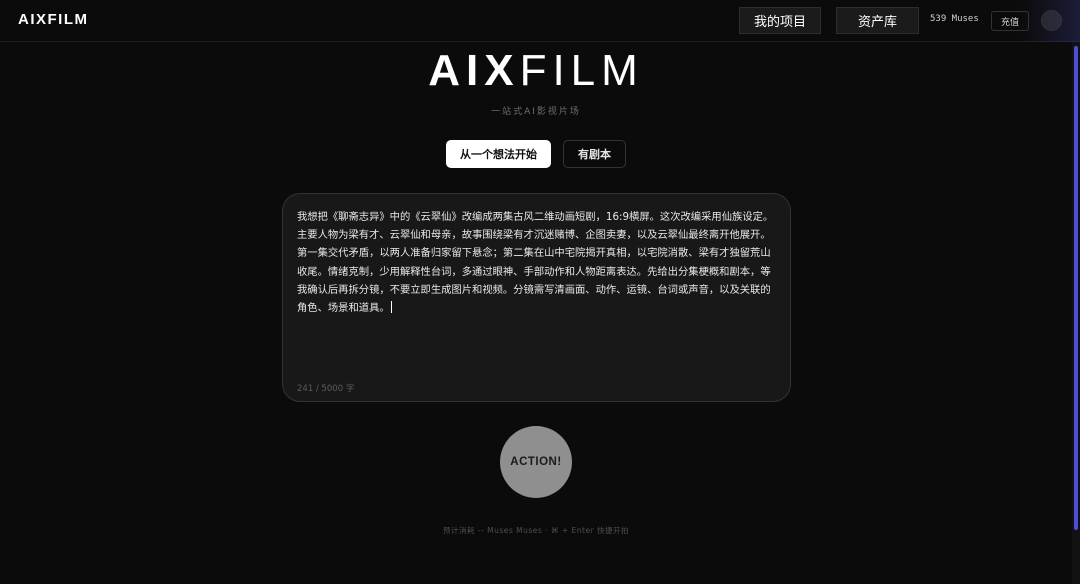  Describe the element at coordinates (954, 19) in the screenshot. I see `muses-balance: 539 Muses` at that location.